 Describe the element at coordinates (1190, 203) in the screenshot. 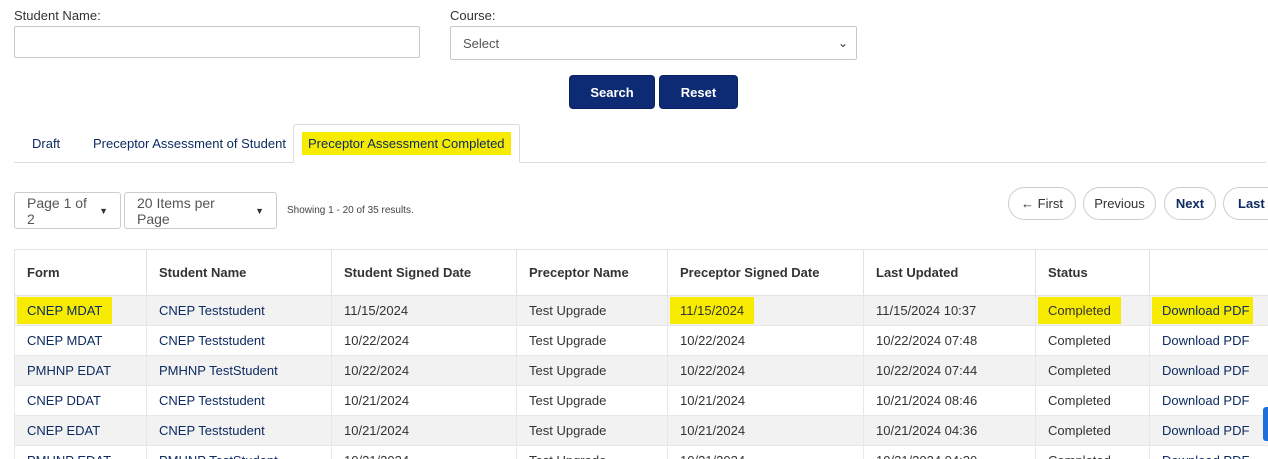

I see `next-page-button: Next` at that location.